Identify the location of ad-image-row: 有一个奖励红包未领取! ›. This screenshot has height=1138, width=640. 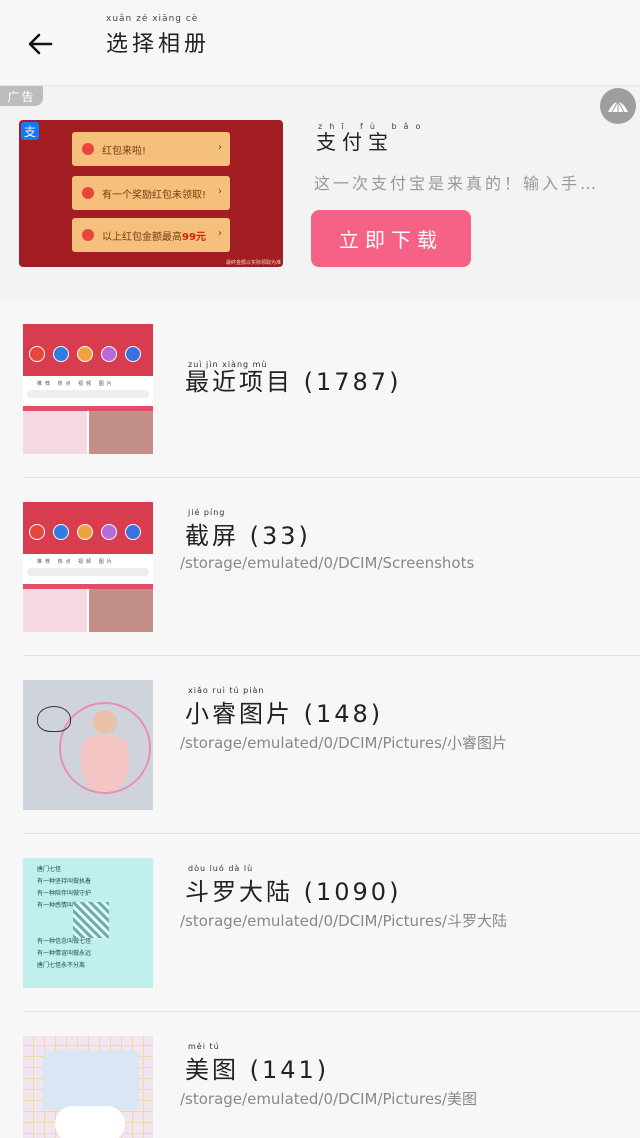
(151, 193).